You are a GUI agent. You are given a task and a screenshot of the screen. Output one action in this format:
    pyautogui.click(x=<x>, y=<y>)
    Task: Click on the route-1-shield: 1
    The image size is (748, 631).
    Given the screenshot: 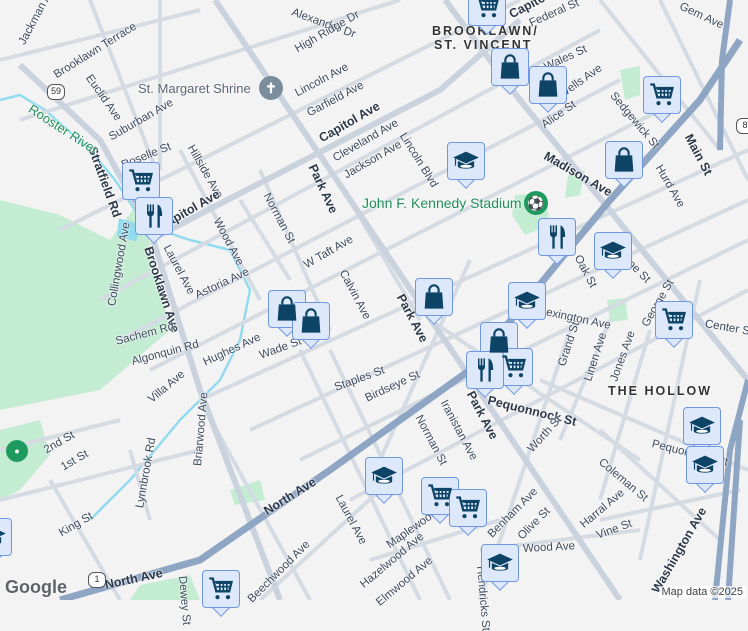 What is the action you would take?
    pyautogui.click(x=97, y=580)
    